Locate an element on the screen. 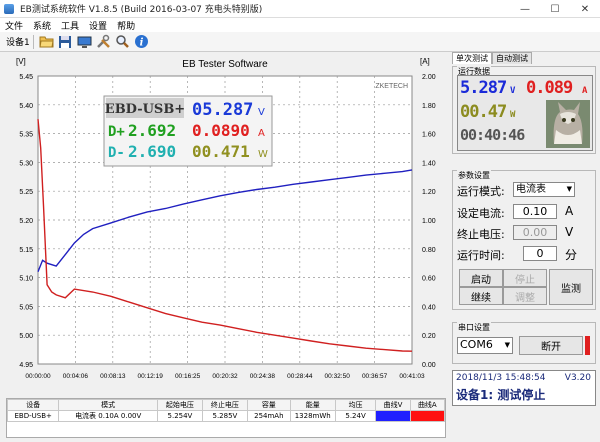 The image size is (600, 442). left-tick-label: 5.40 is located at coordinates (26, 106).